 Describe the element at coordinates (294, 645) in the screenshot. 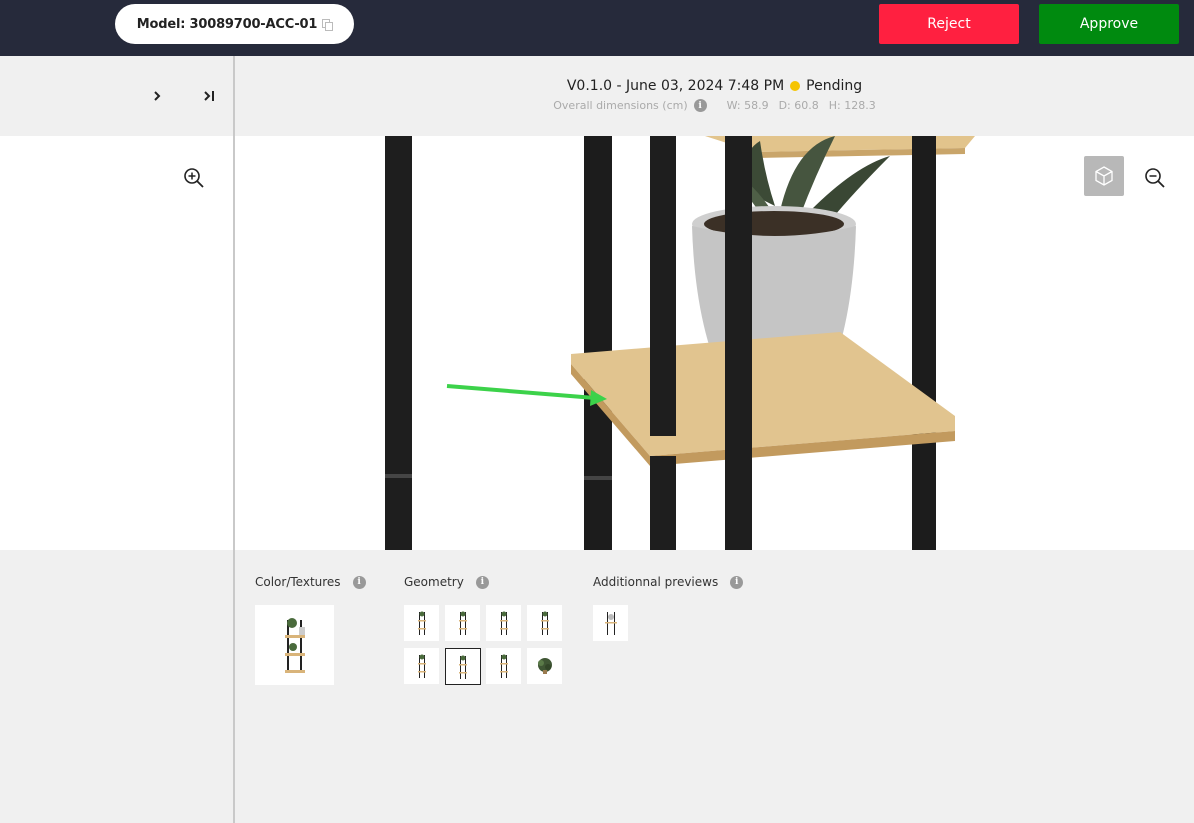

I see `color-texture-thumbnail` at that location.